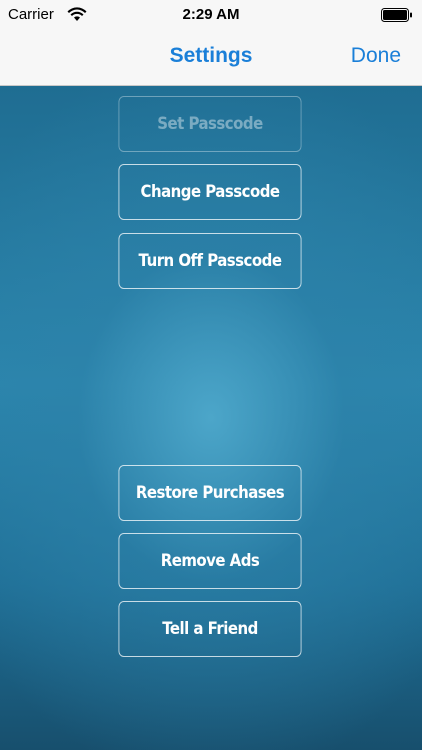  I want to click on battery-icon, so click(396, 15).